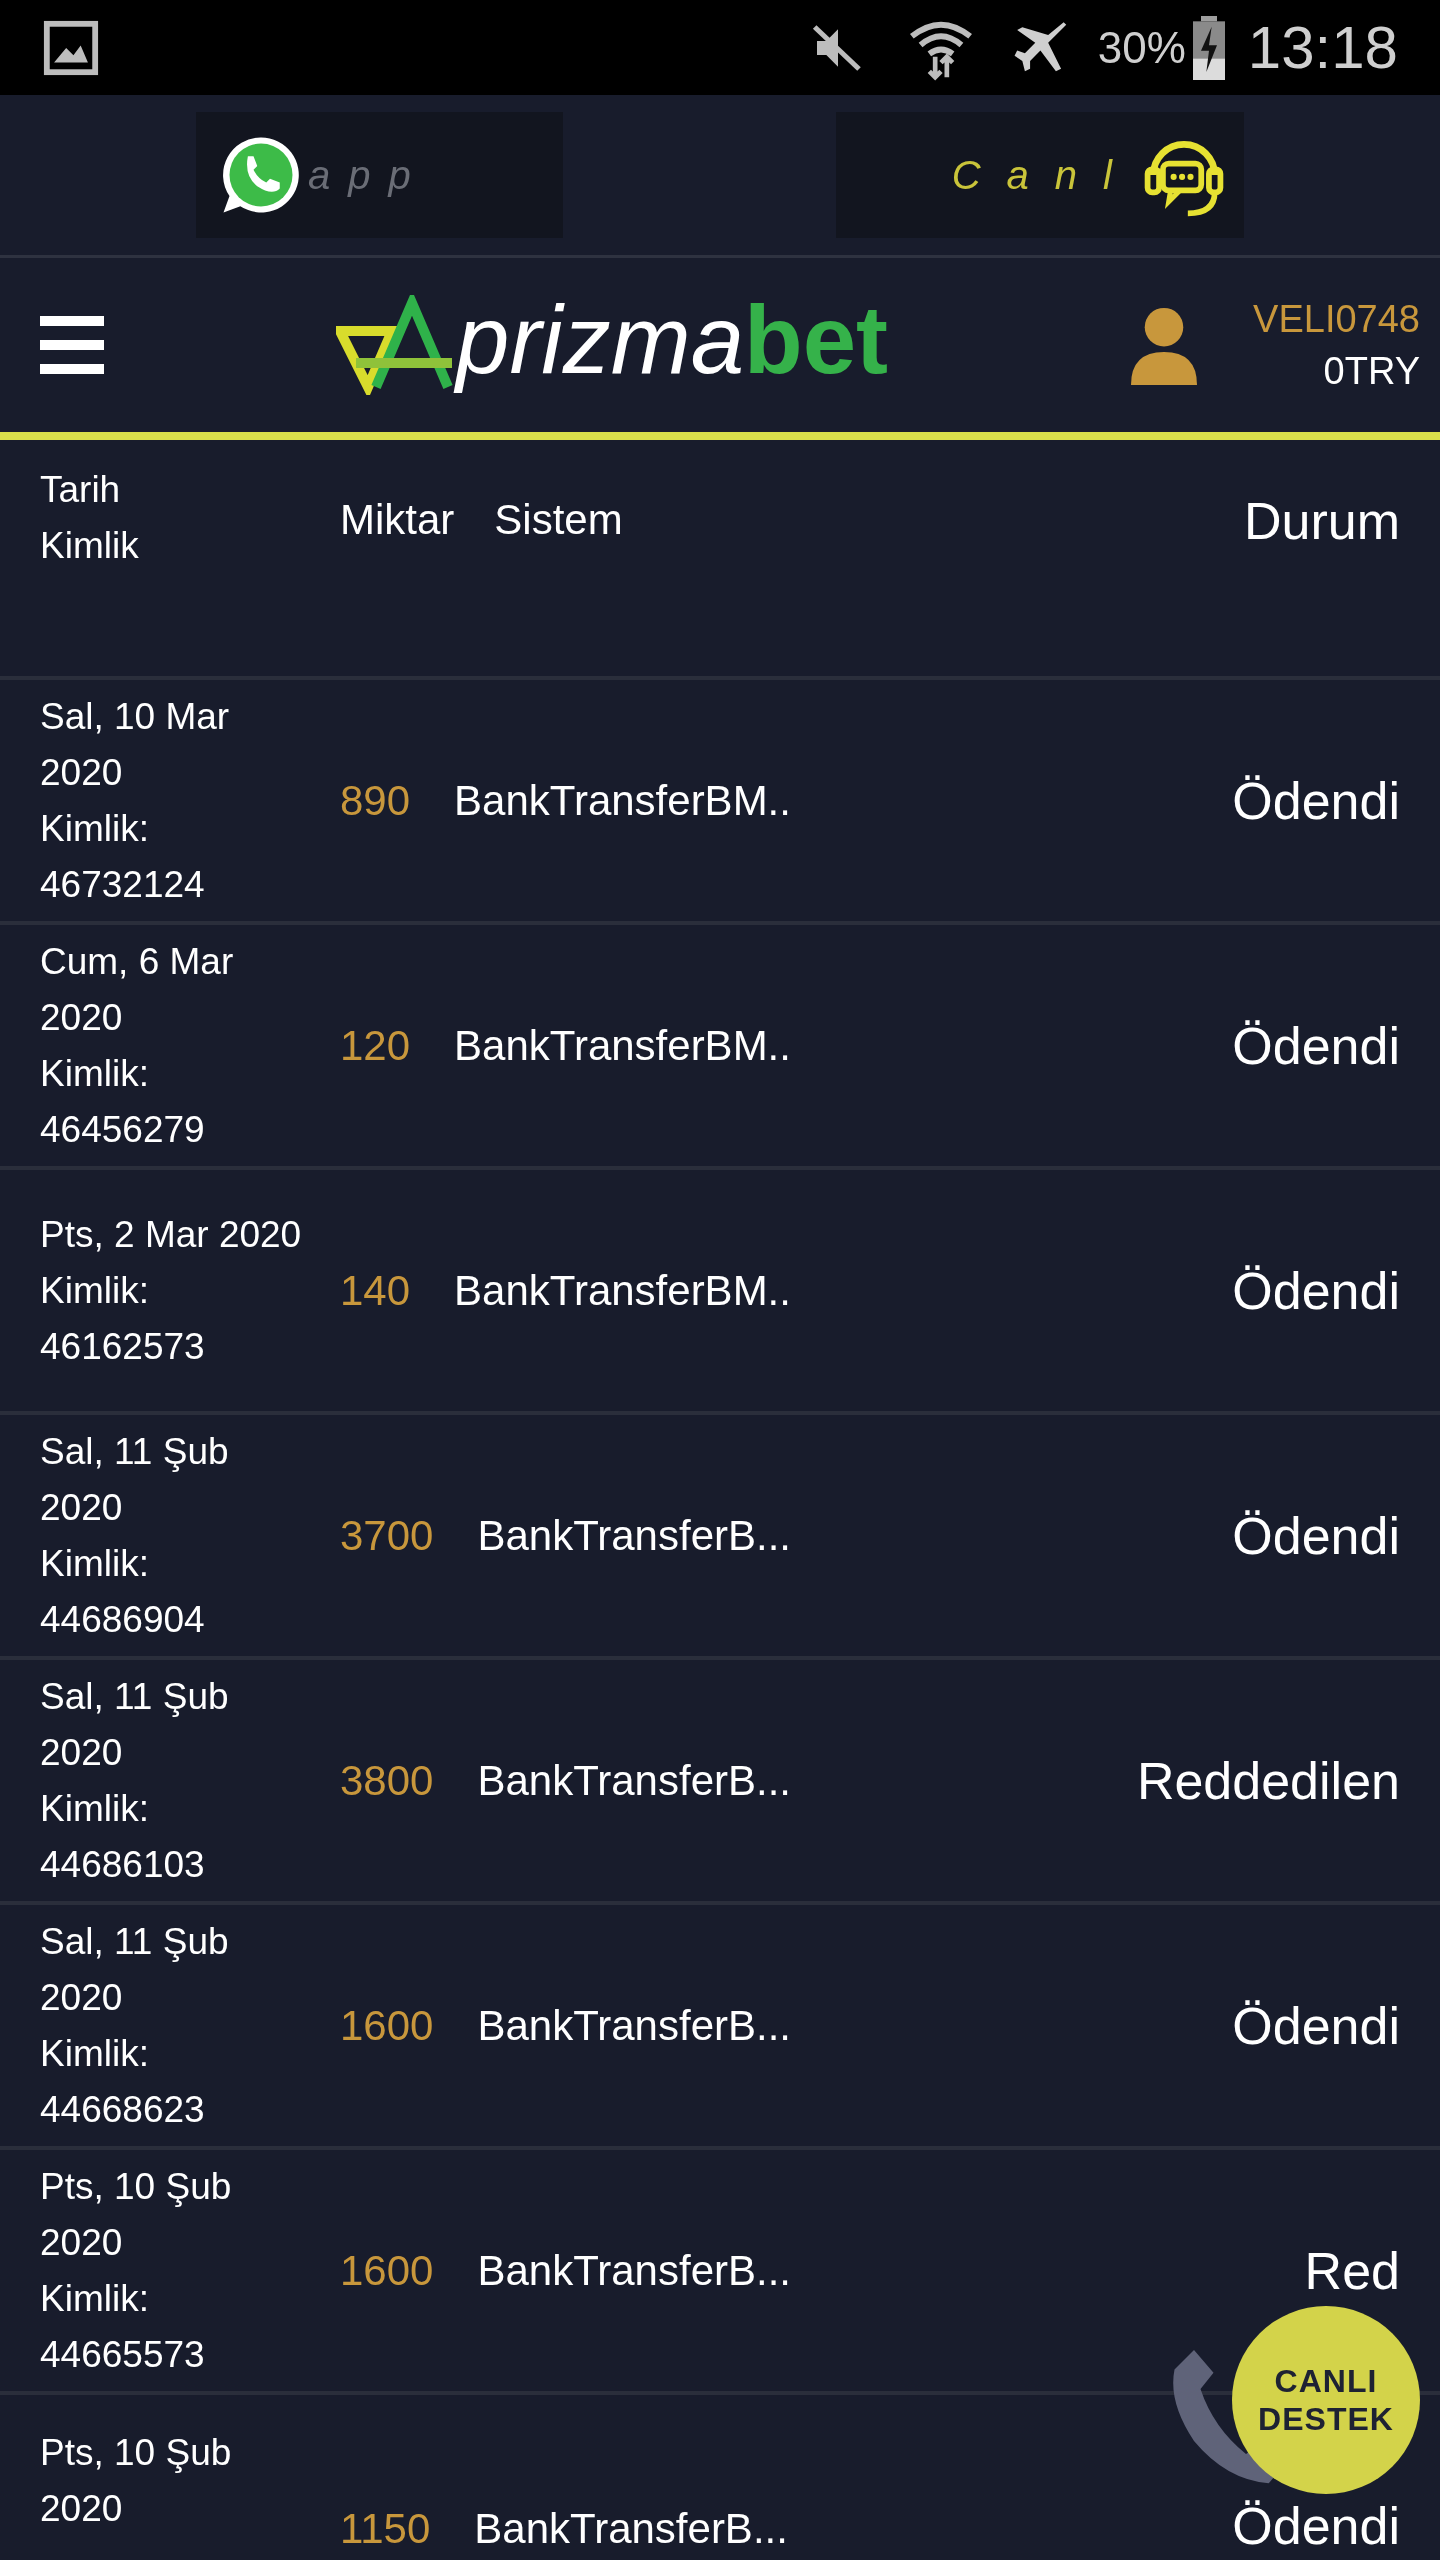  Describe the element at coordinates (1336, 319) in the screenshot. I see `username: VELI0748` at that location.